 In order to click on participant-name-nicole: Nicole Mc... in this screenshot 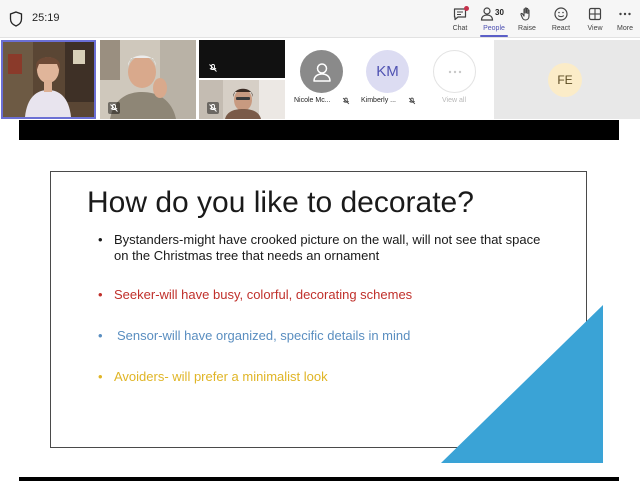, I will do `click(312, 100)`.